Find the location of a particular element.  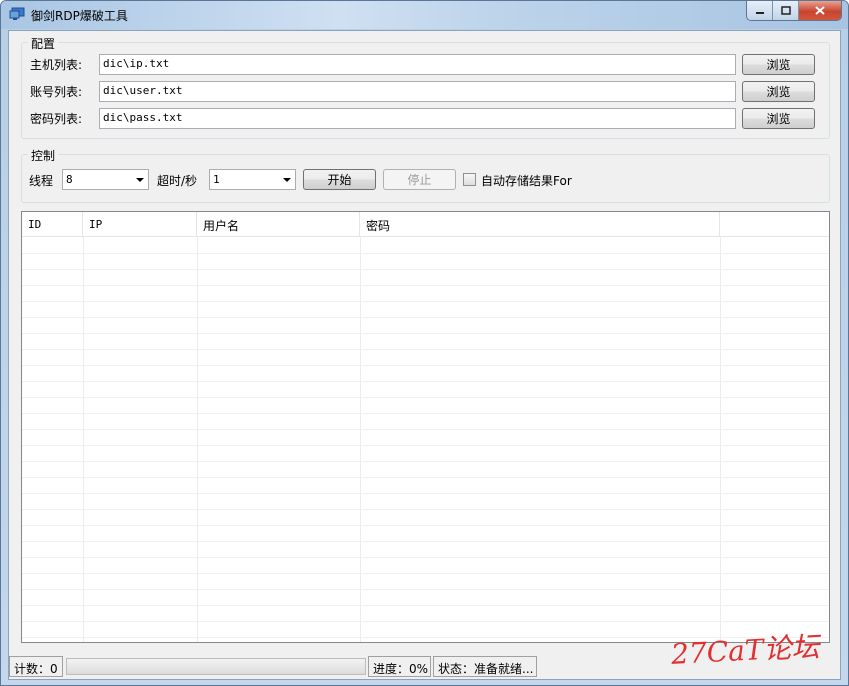

user-browse-button: 浏览 is located at coordinates (778, 91).